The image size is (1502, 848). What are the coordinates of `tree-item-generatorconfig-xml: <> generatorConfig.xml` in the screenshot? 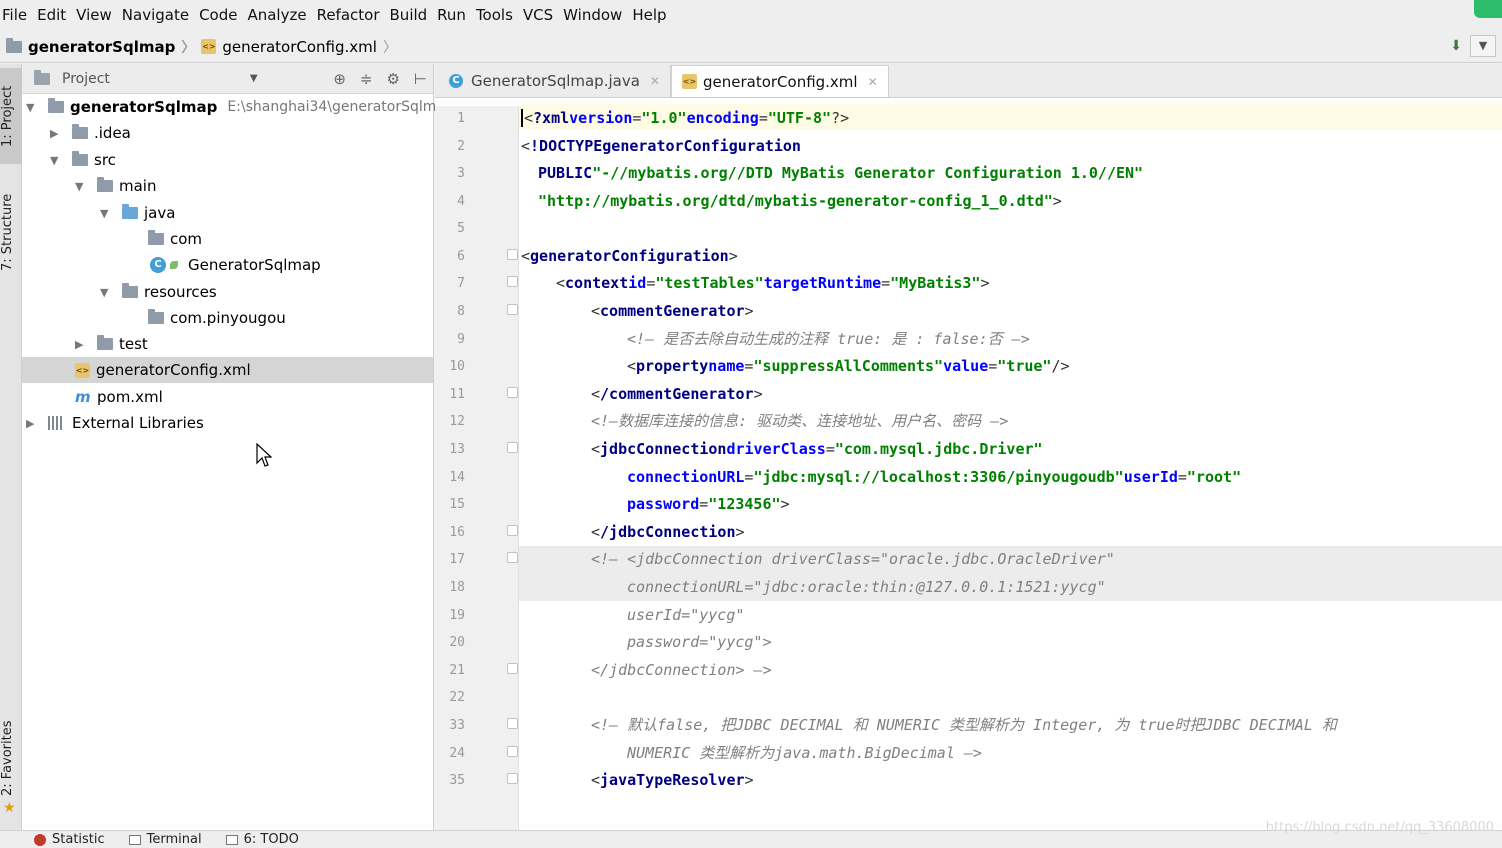 It's located at (227, 370).